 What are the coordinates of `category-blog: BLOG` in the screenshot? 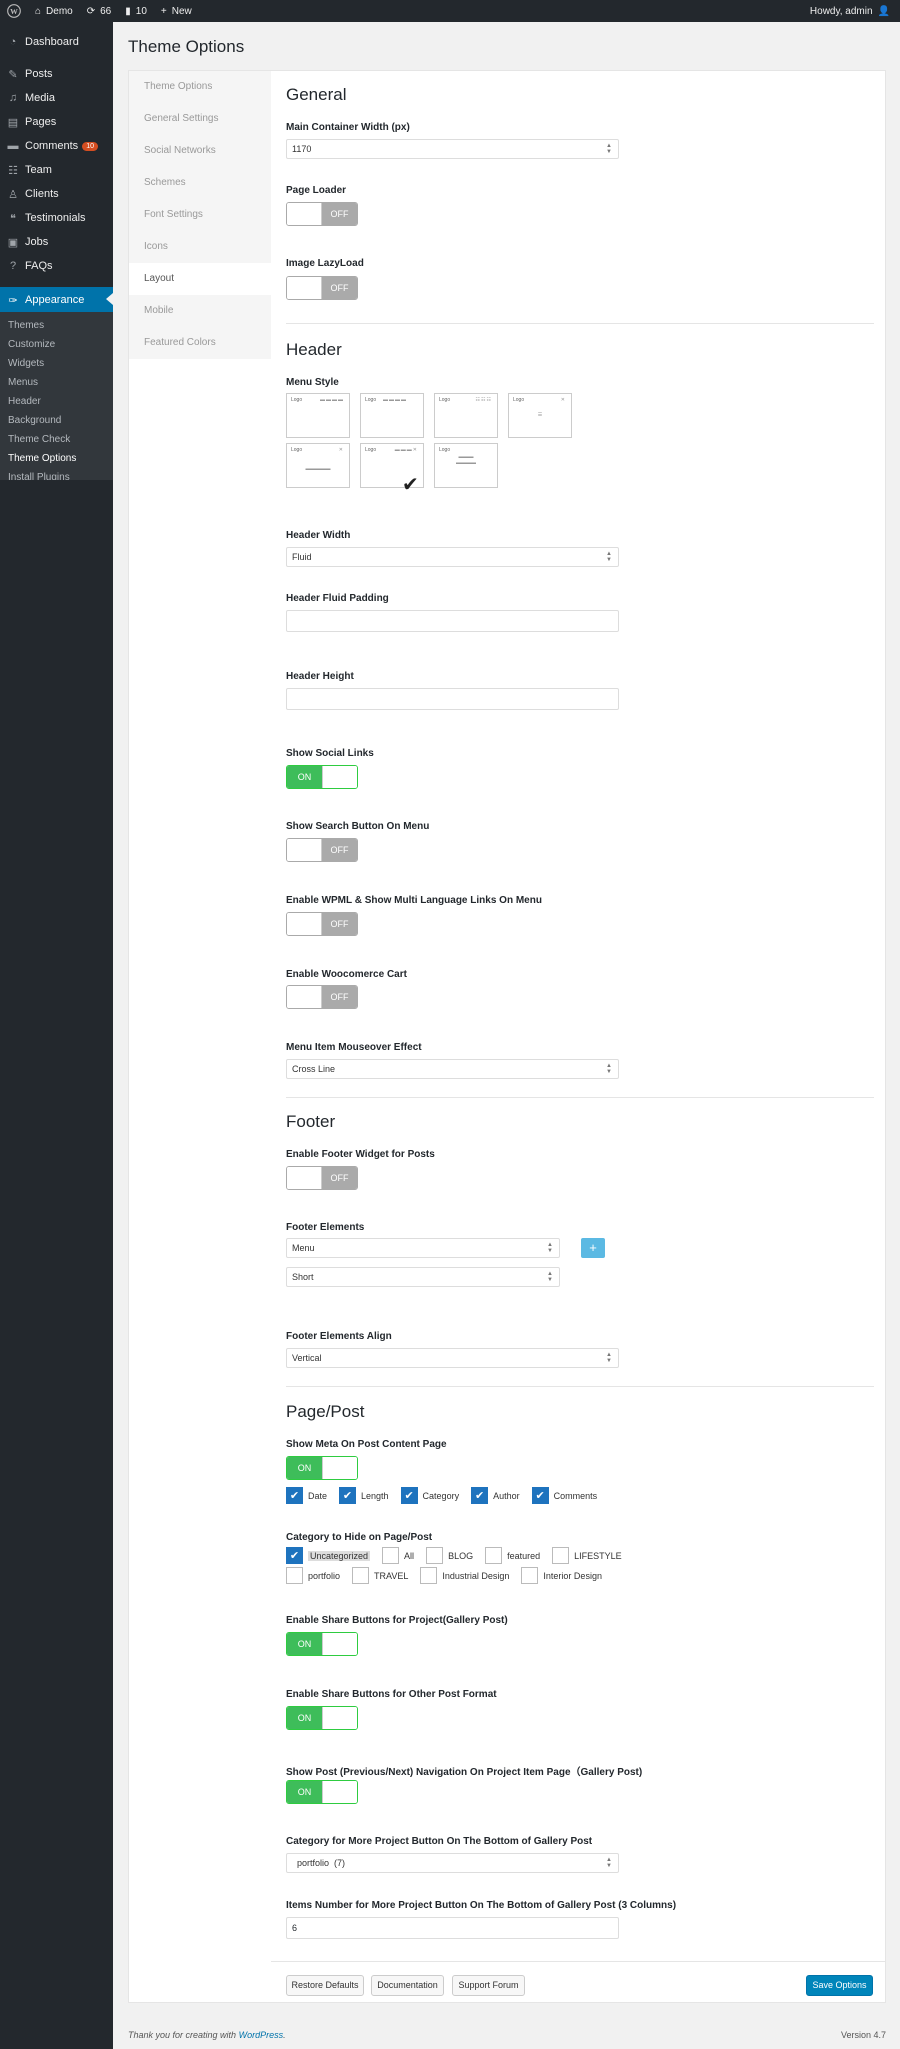 It's located at (449, 1555).